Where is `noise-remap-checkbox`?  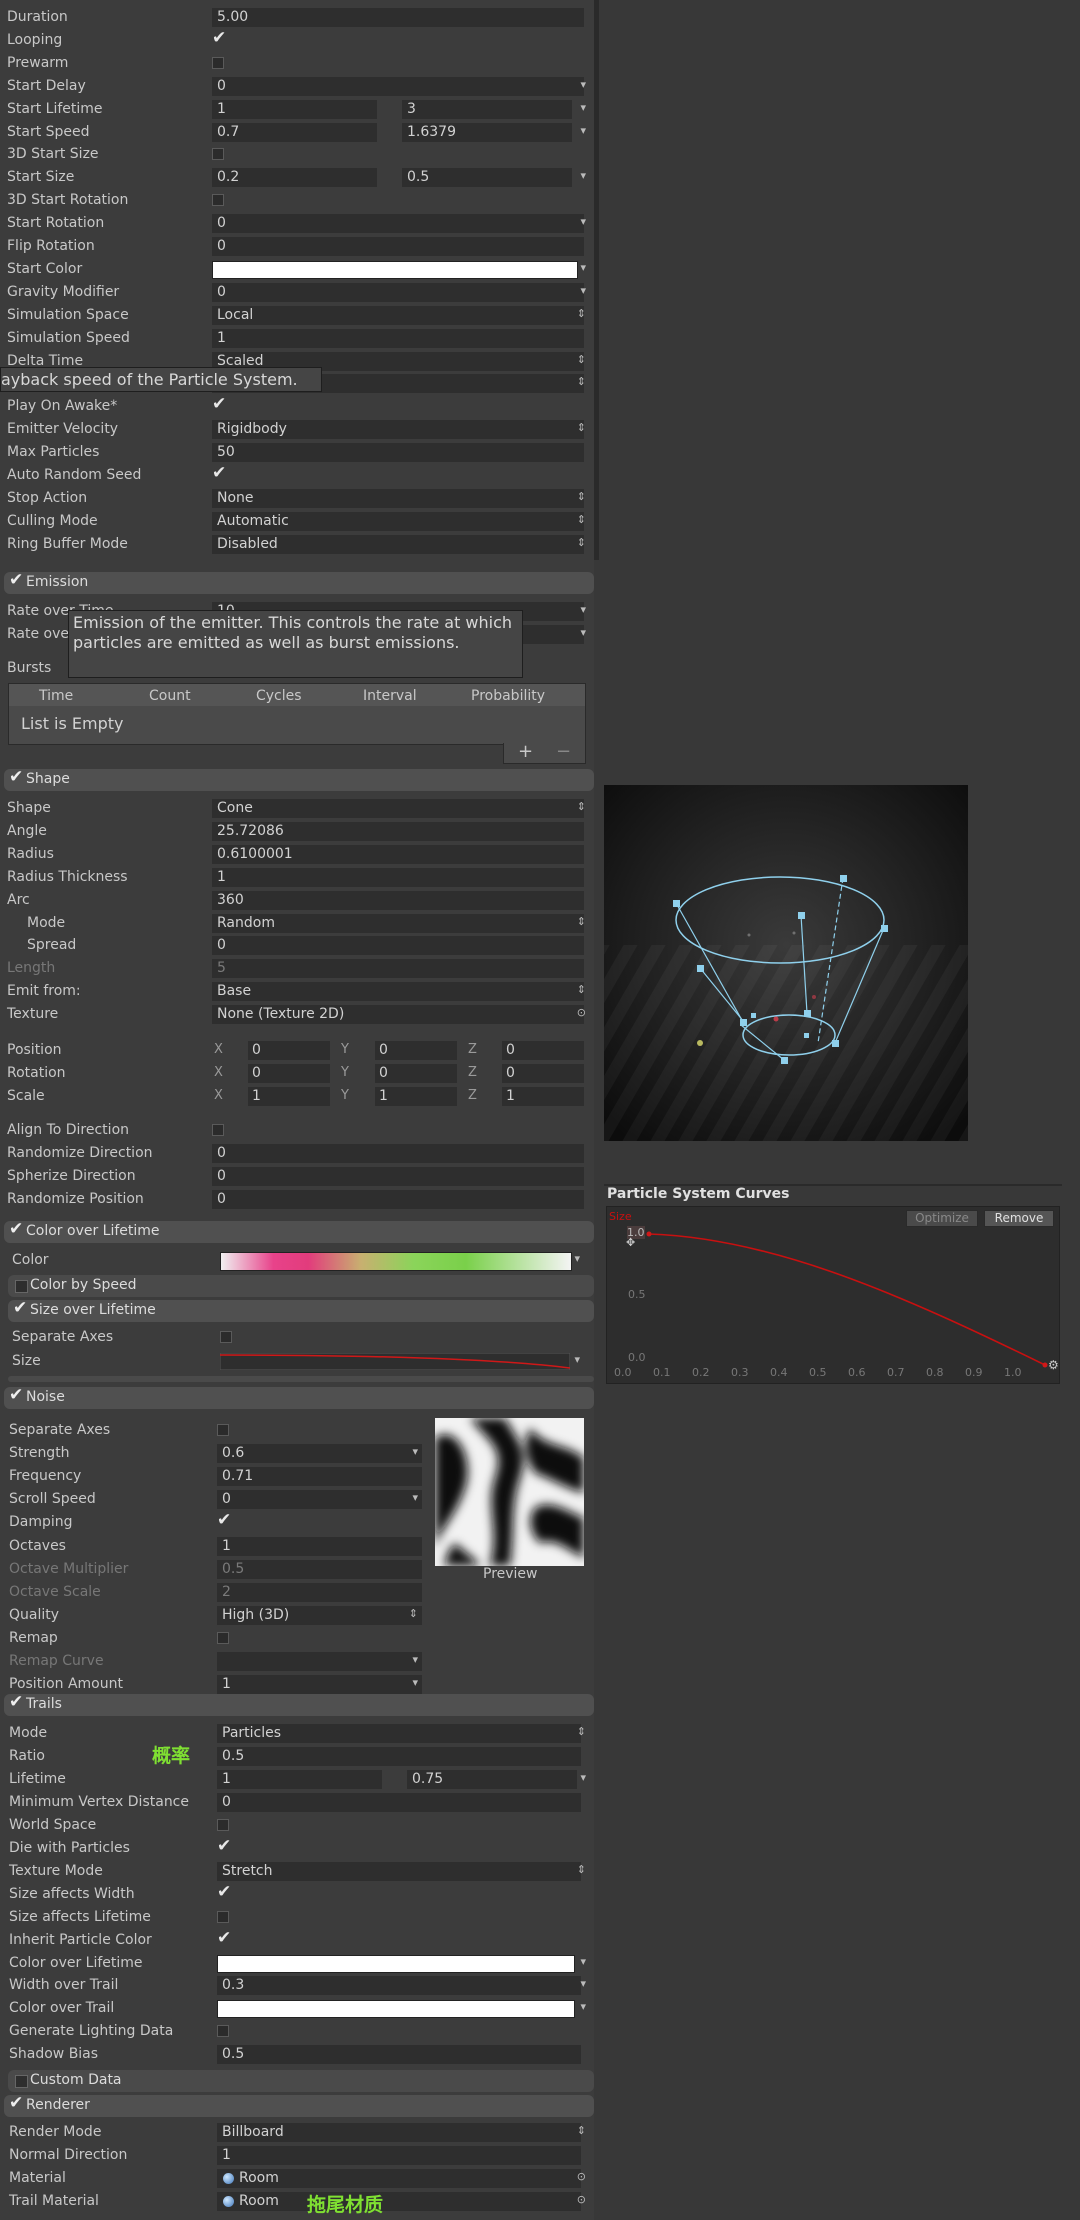 noise-remap-checkbox is located at coordinates (223, 1637).